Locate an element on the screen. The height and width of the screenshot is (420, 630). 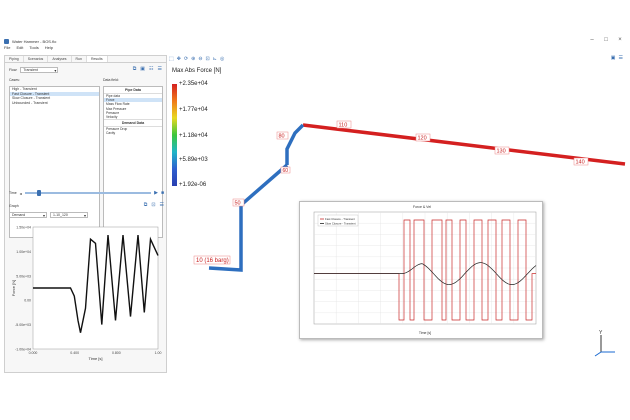
pipe-label-text: 140 is located at coordinates (580, 163).